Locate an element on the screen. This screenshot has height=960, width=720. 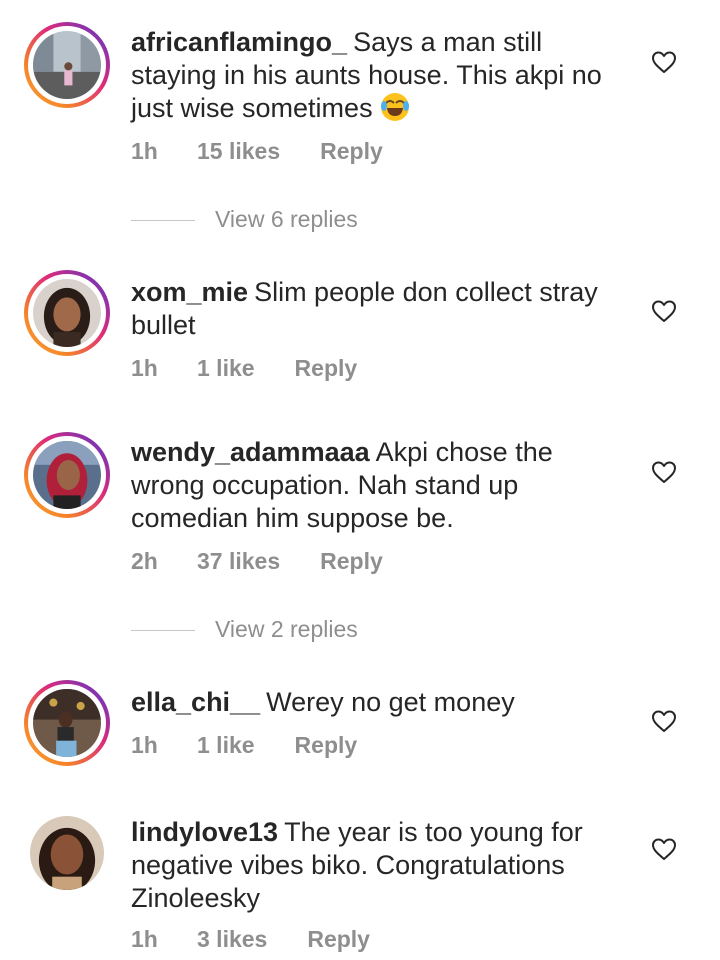
view-replies-button: View 6 replies is located at coordinates (244, 219).